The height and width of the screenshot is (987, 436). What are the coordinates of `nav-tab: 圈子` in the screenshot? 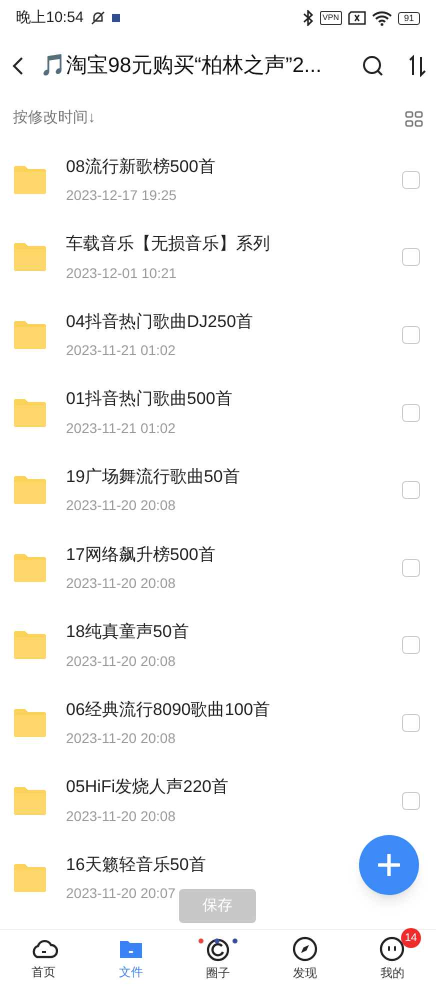 It's located at (218, 958).